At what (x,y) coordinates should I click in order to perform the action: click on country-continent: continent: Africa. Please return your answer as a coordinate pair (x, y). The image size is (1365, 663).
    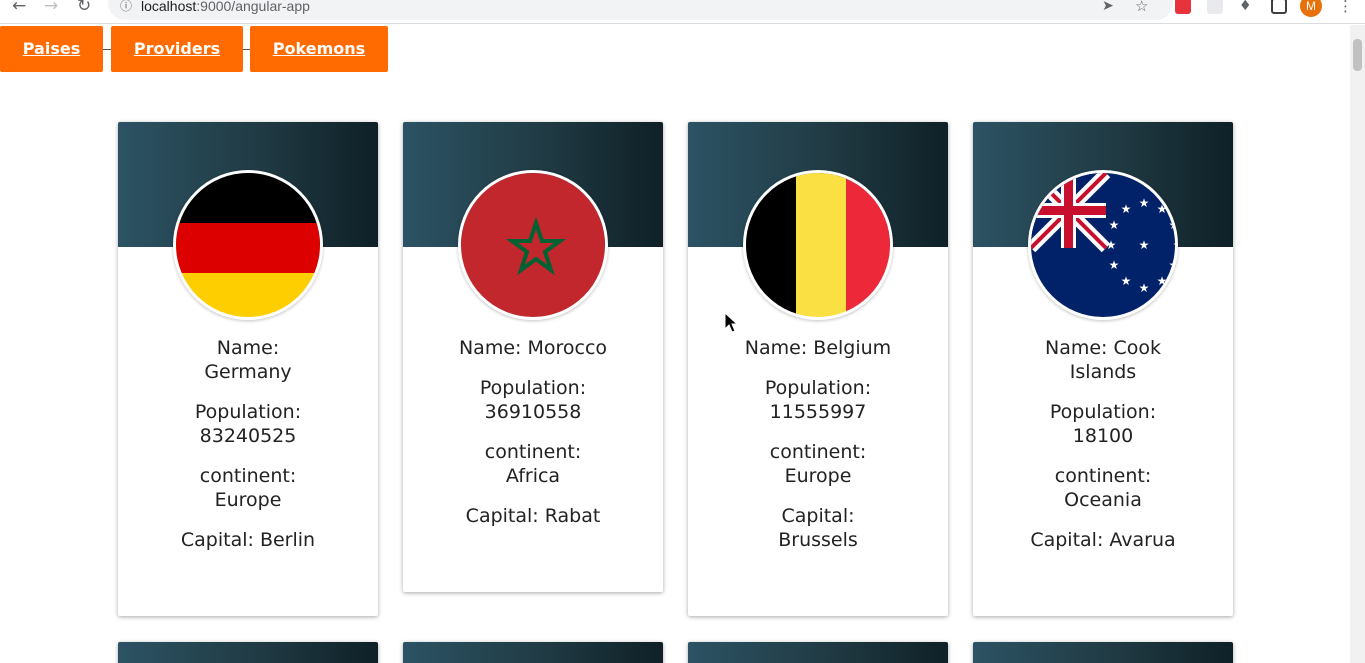
    Looking at the image, I should click on (533, 464).